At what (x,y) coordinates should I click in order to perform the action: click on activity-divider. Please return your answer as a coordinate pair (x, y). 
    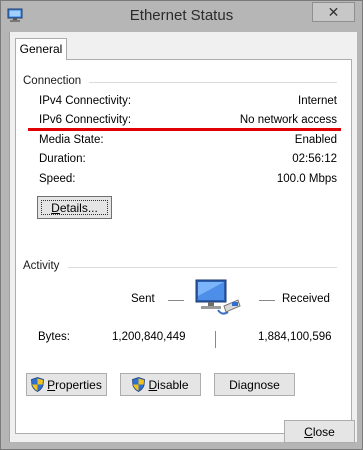
    Looking at the image, I should click on (202, 267).